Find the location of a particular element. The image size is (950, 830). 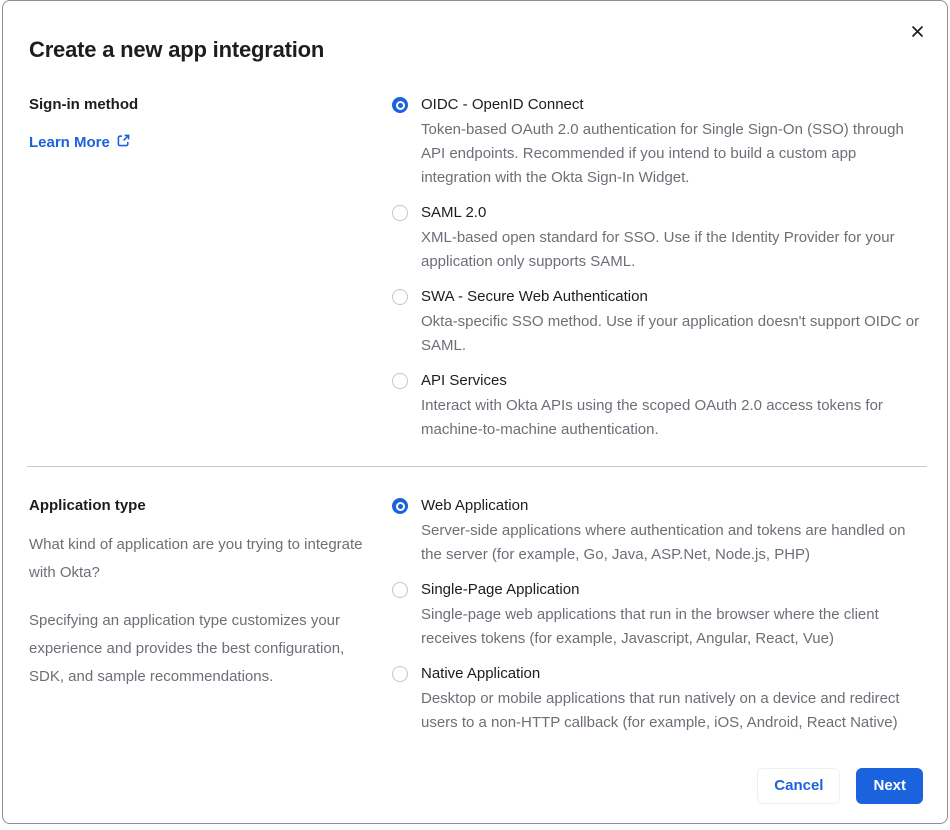

radio-swa is located at coordinates (400, 297).